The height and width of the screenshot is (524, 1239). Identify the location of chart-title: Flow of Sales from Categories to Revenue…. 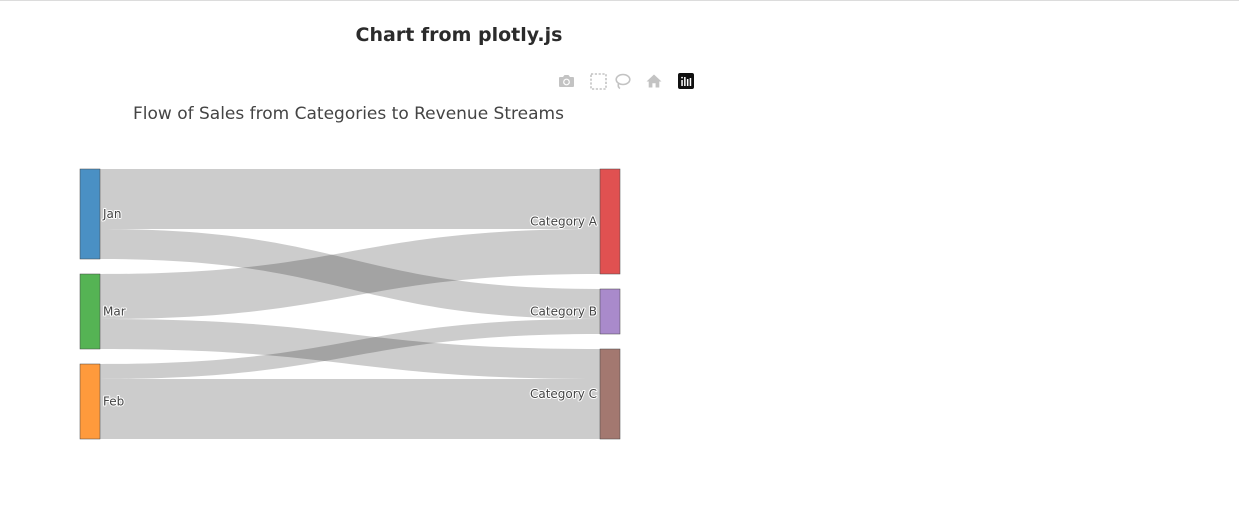
(348, 114).